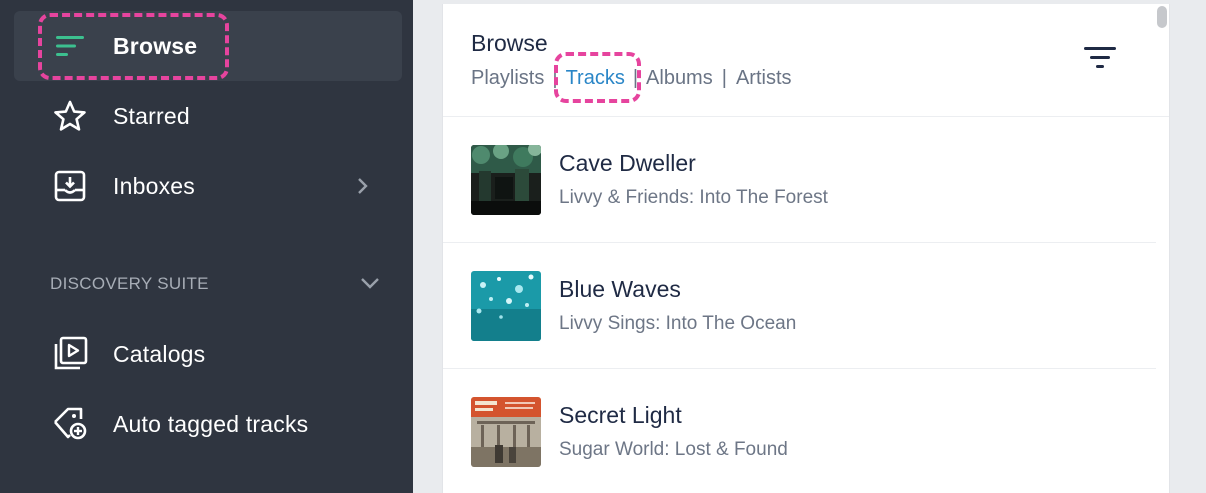  What do you see at coordinates (208, 354) in the screenshot?
I see `sidebar-item-catalogs: Catalogs` at bounding box center [208, 354].